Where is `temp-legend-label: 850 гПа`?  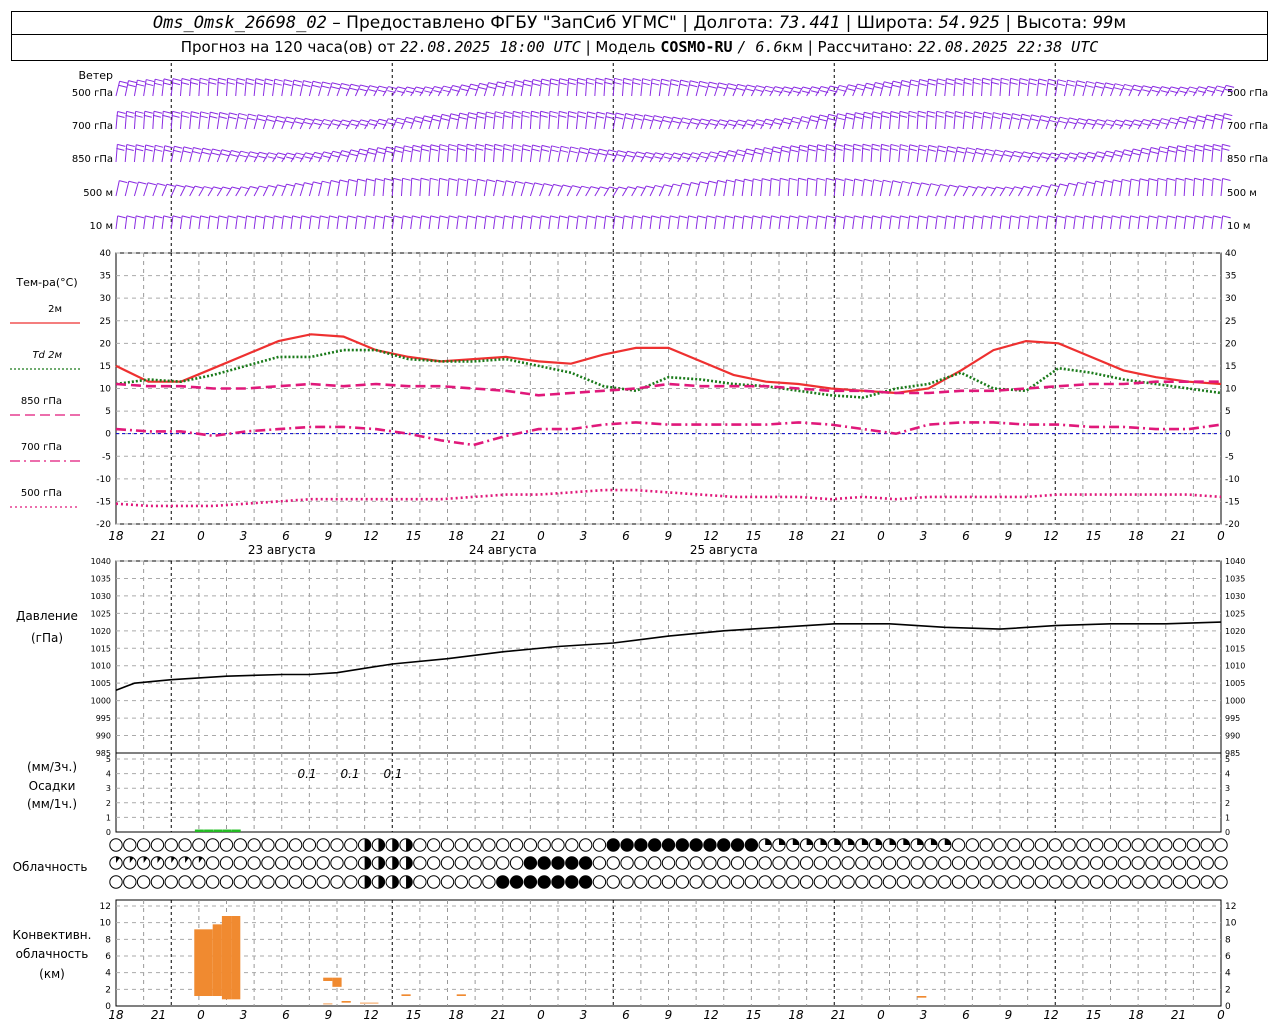
temp-legend-label: 850 гПа is located at coordinates (41, 401).